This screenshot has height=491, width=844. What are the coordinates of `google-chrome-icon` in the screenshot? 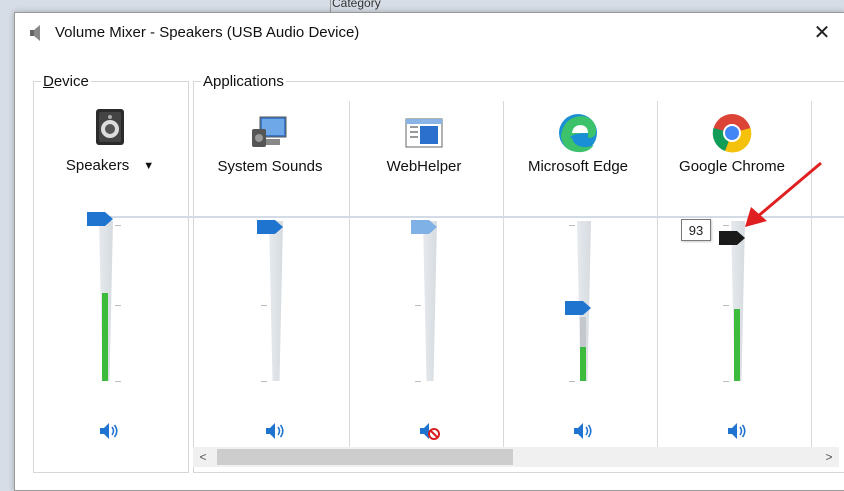 It's located at (732, 133).